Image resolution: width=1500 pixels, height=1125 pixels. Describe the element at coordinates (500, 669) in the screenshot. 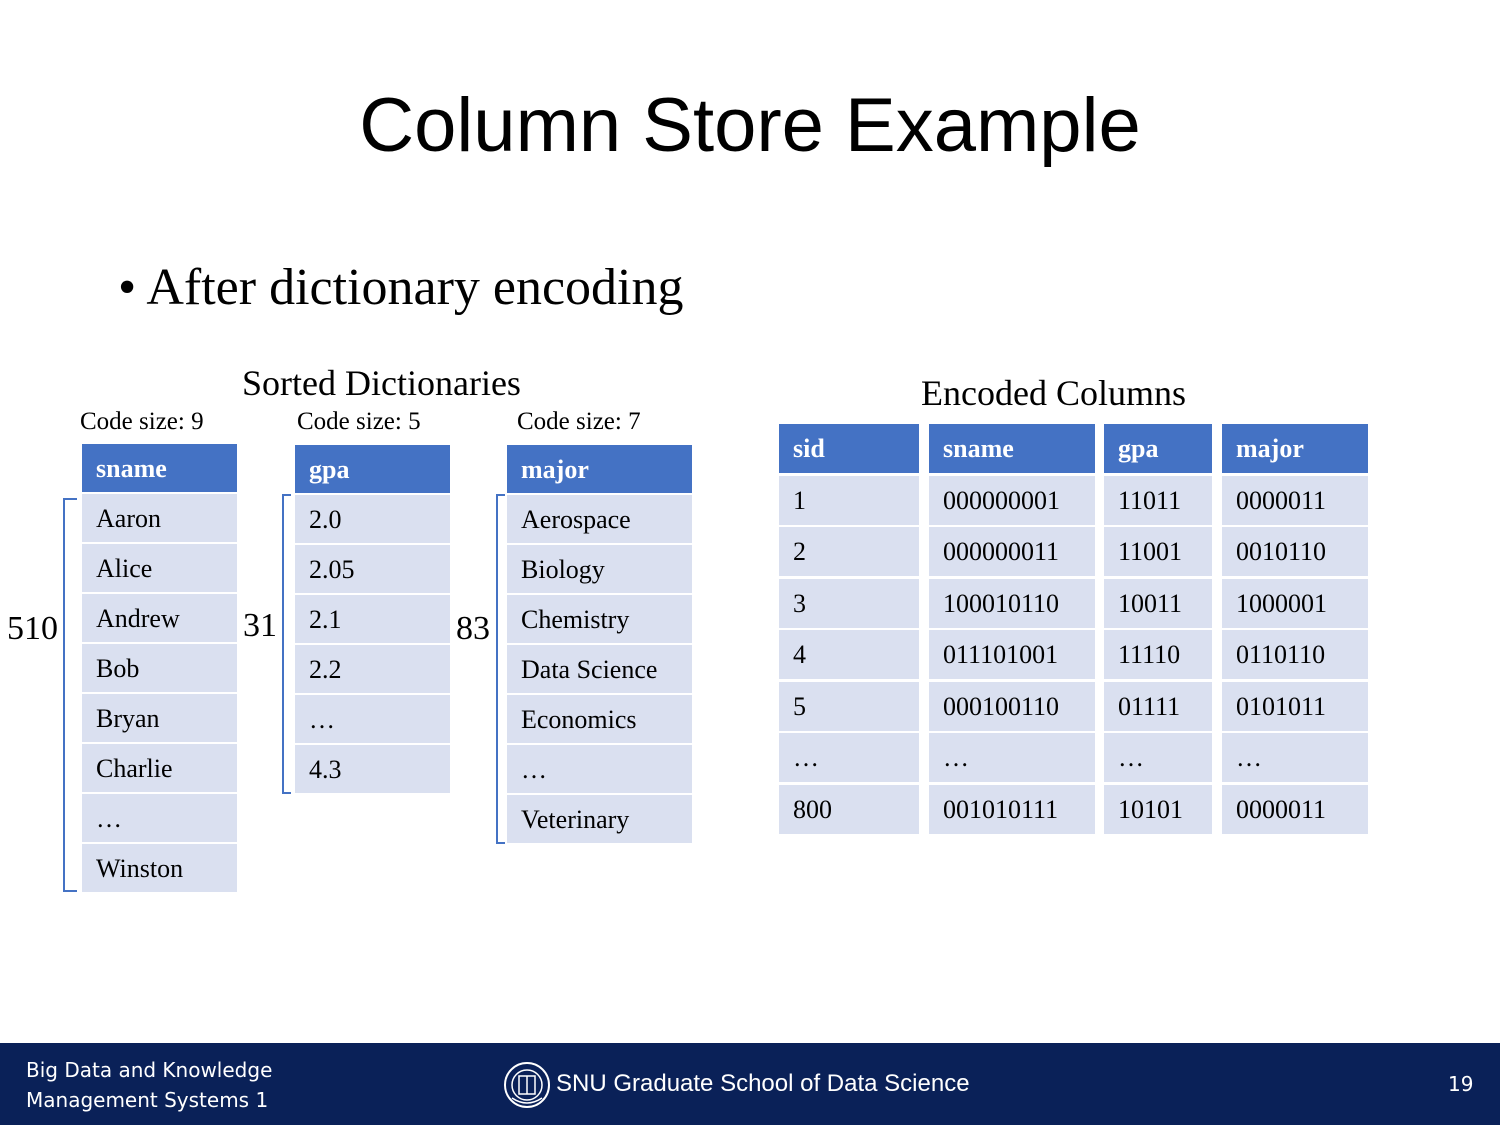

I see `major-bracket` at that location.